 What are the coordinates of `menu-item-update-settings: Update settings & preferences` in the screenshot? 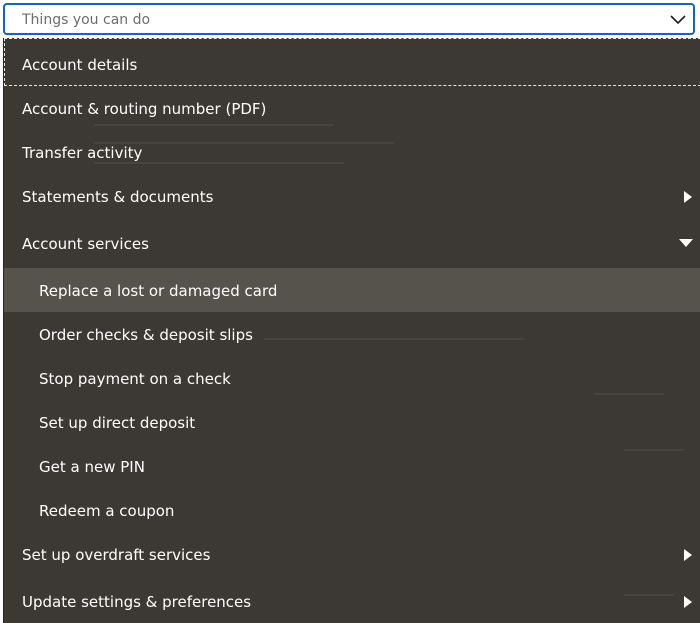 It's located at (352, 600).